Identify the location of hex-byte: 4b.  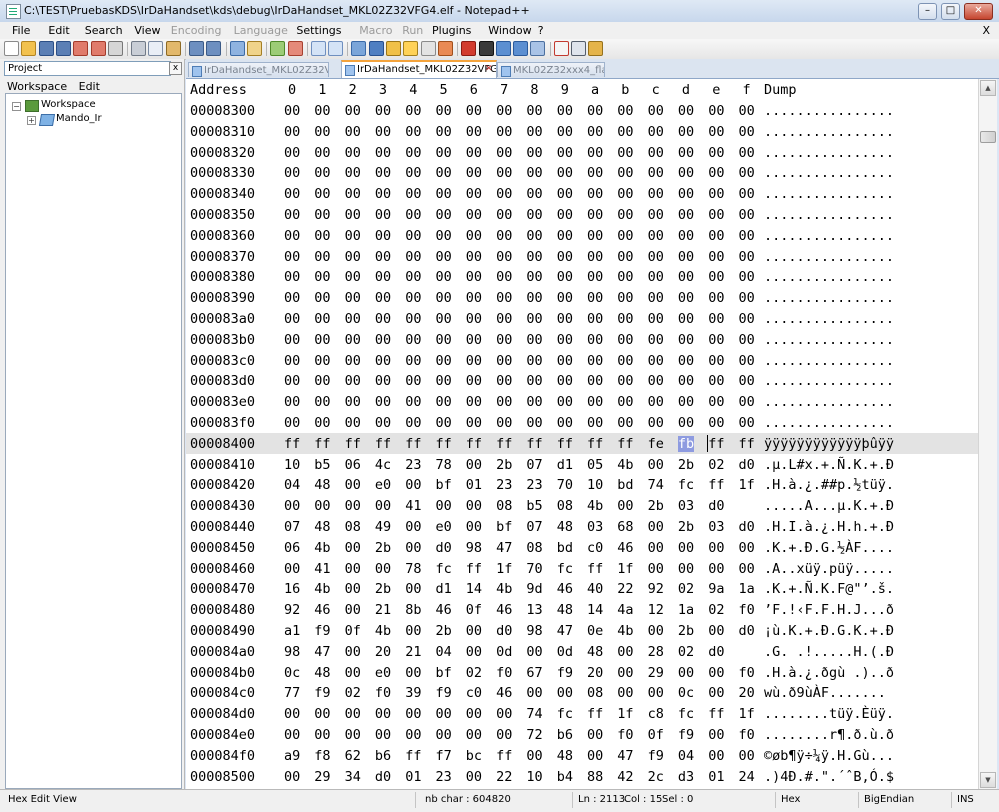
(625, 465).